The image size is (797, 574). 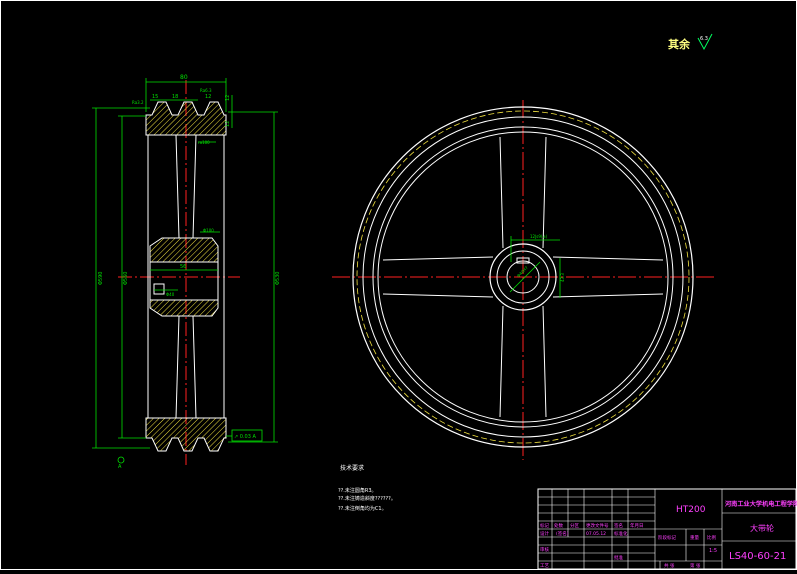 What do you see at coordinates (713, 551) in the screenshot?
I see `tb-scale: 1:5` at bounding box center [713, 551].